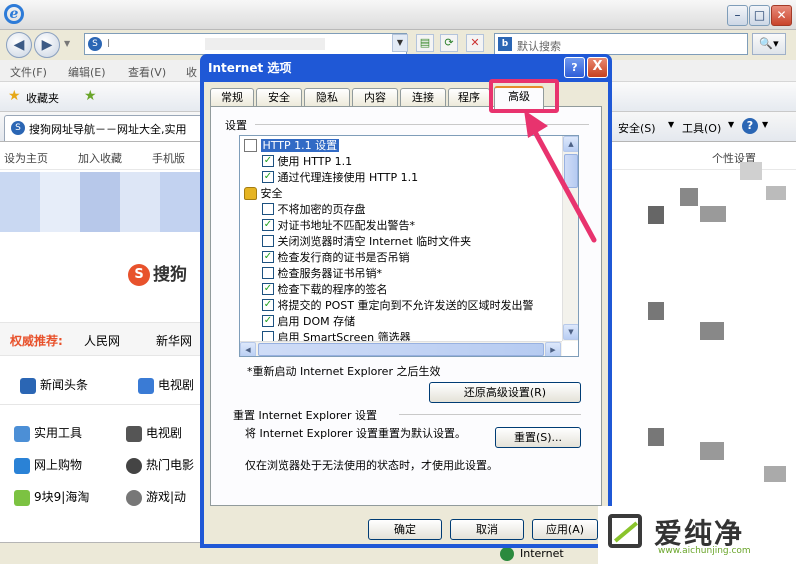 The height and width of the screenshot is (564, 796). What do you see at coordinates (168, 158) in the screenshot?
I see `mobile-version-link: 手机版` at bounding box center [168, 158].